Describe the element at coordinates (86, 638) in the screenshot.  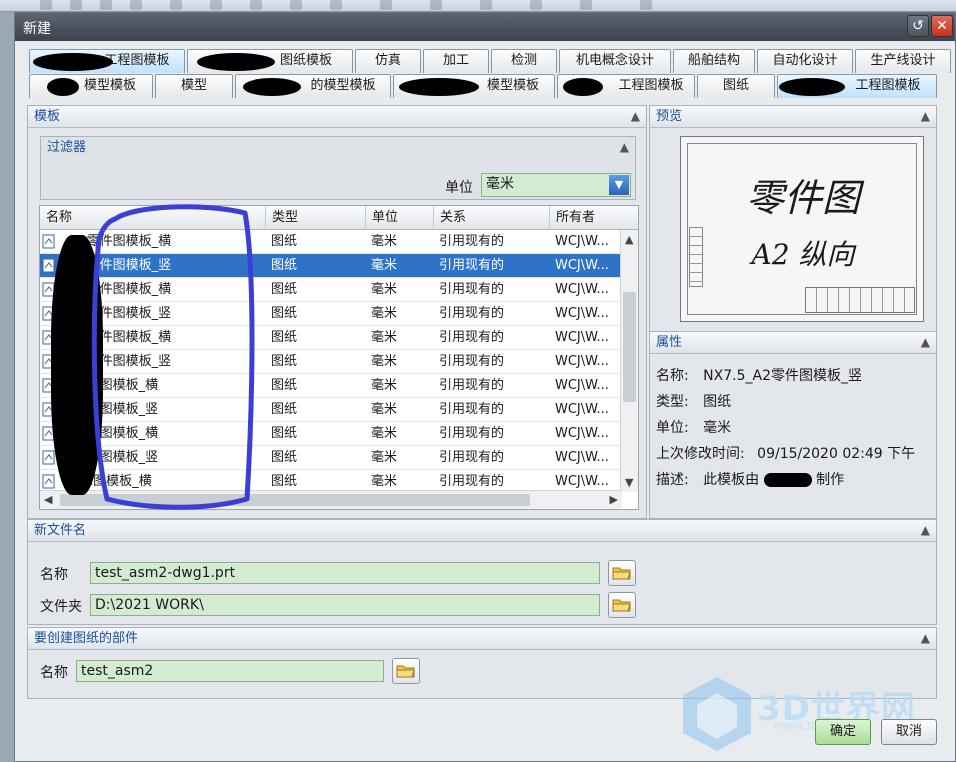
I see `part-panel-title: 要创建图纸的部件` at that location.